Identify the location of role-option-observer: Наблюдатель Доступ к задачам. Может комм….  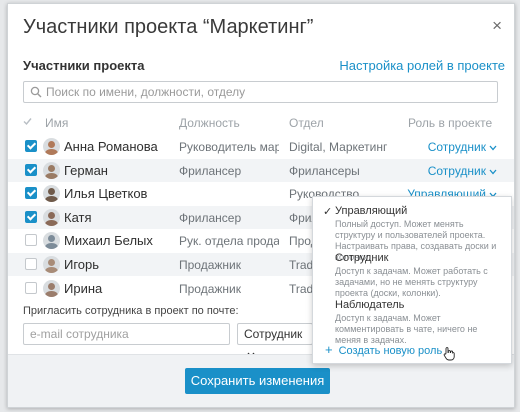
(420, 322).